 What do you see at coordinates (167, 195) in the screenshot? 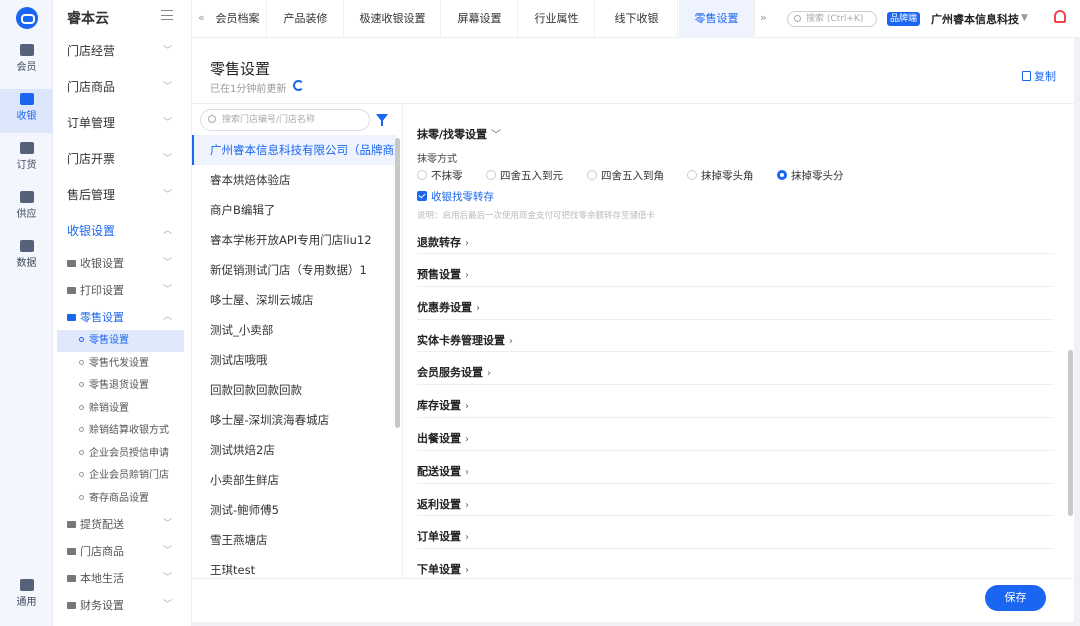
I see `chevron-down-icon: ﹀` at bounding box center [167, 195].